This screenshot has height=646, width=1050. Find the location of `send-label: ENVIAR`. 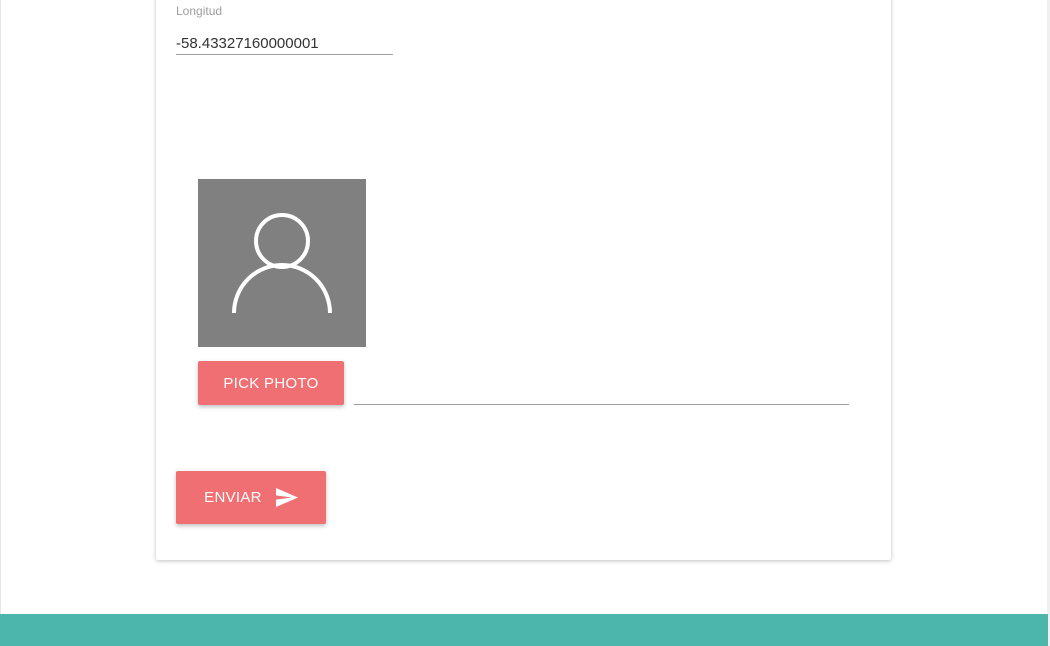

send-label: ENVIAR is located at coordinates (233, 497).